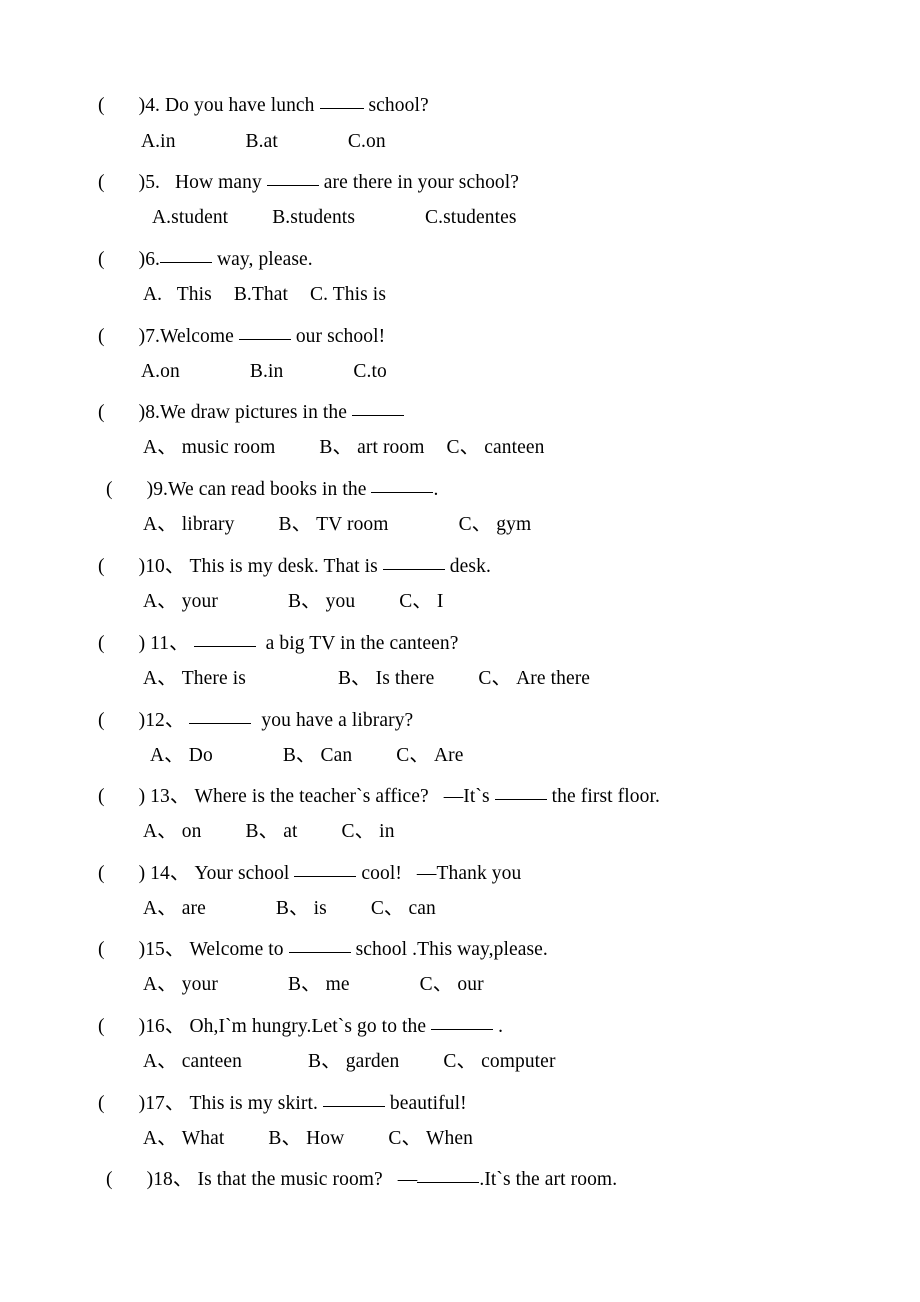  I want to click on q17-option-c-text: When, so click(449, 1138).